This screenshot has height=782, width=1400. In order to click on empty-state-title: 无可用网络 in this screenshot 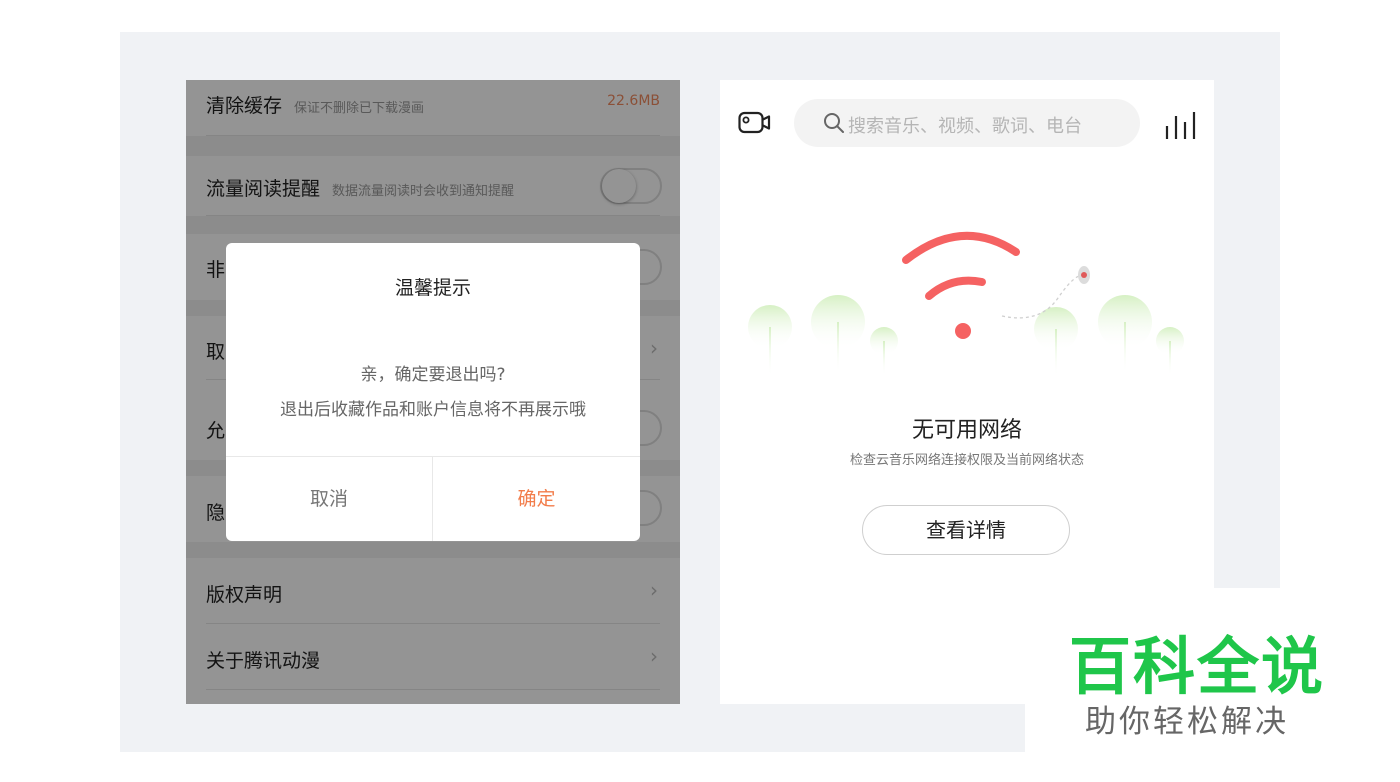, I will do `click(966, 430)`.